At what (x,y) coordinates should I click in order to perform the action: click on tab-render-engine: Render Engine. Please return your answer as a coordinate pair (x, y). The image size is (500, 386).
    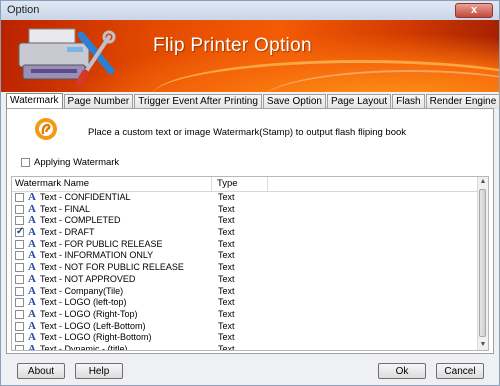
    Looking at the image, I should click on (462, 101).